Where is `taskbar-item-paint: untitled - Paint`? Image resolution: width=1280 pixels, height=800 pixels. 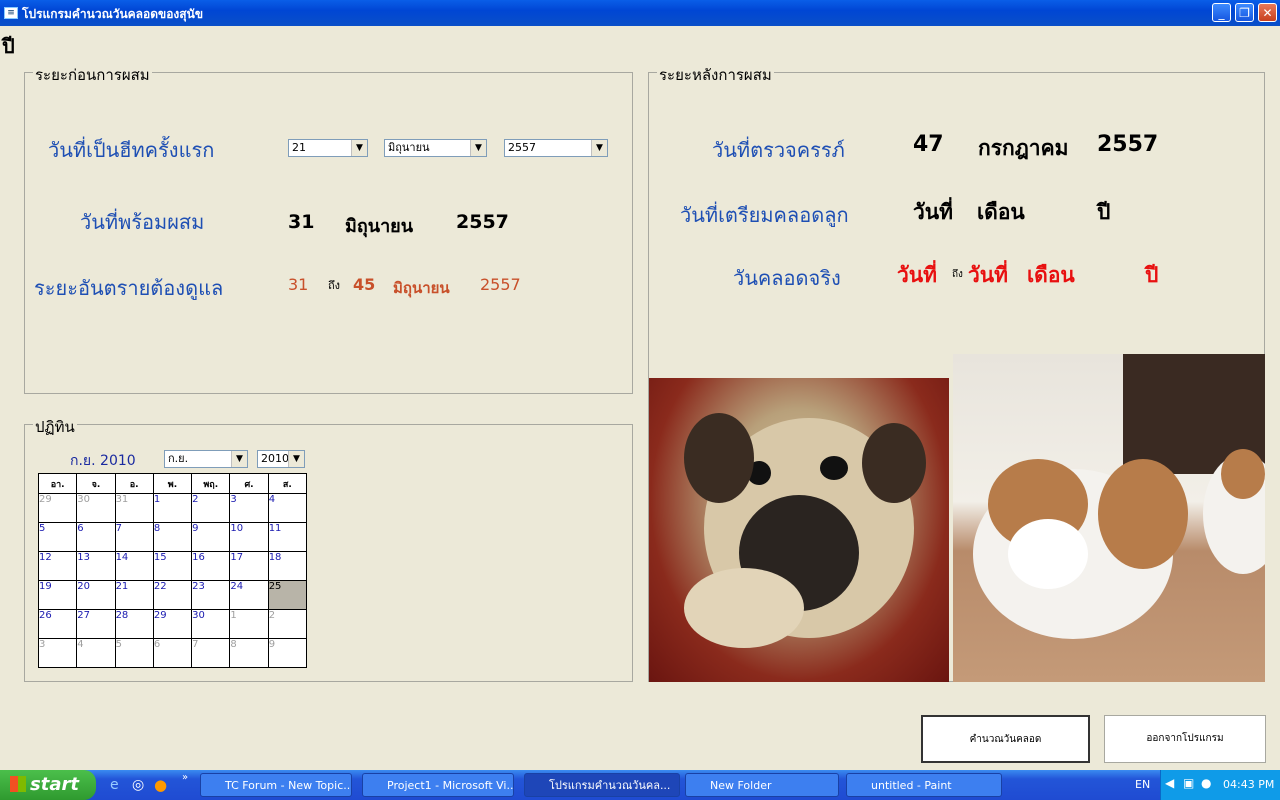
taskbar-item-paint: untitled - Paint is located at coordinates (924, 785).